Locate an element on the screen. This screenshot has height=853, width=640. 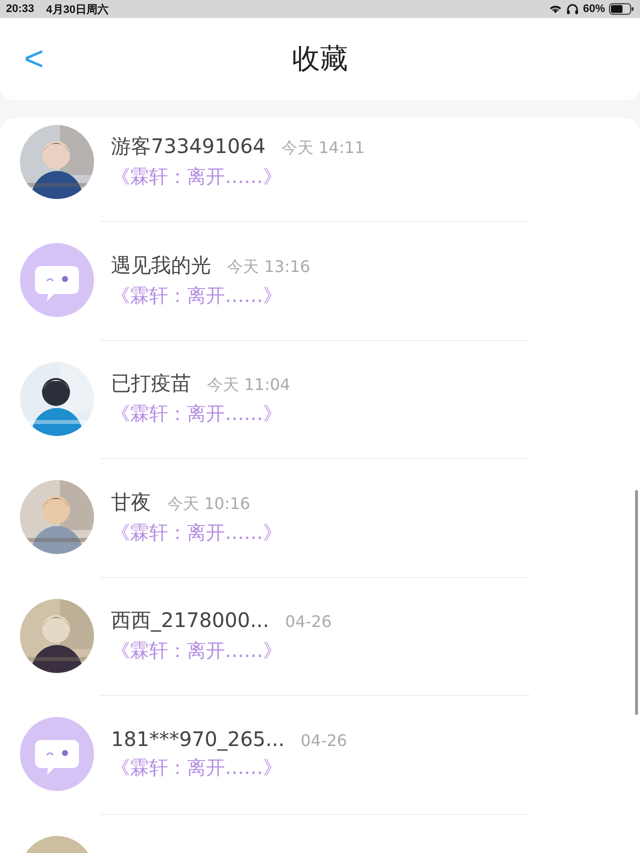
battery-percent: 60% is located at coordinates (593, 9).